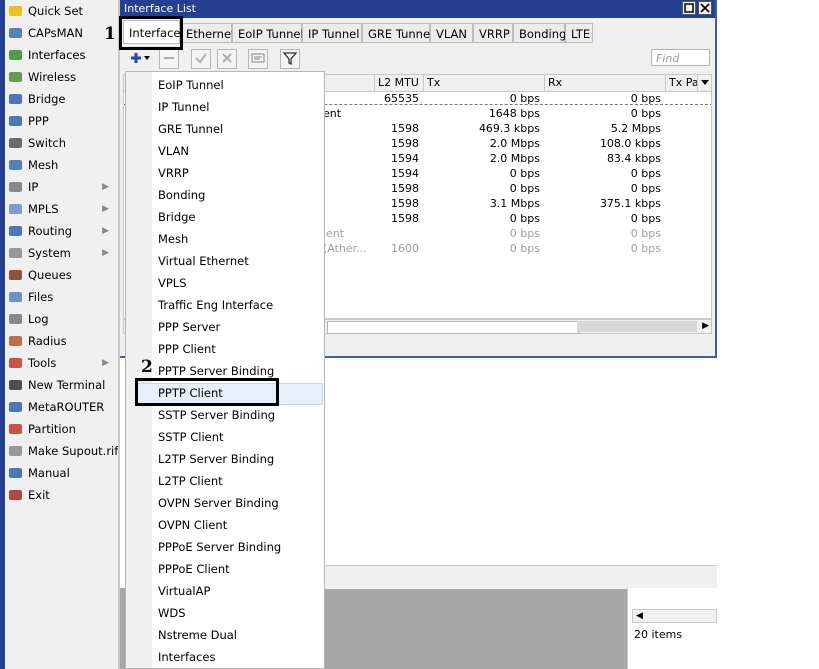  Describe the element at coordinates (61, 451) in the screenshot. I see `sidebar-item-make-supout-rif: Make Supout.rif` at that location.